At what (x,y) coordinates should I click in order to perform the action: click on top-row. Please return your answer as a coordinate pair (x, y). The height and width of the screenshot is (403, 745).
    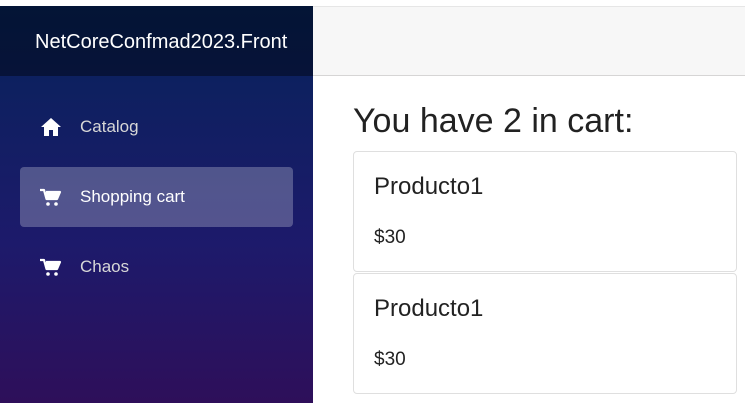
    Looking at the image, I should click on (529, 41).